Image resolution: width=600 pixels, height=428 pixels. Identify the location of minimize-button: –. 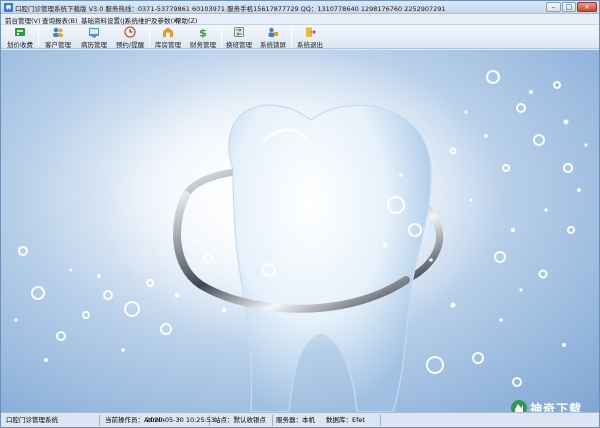
(553, 7).